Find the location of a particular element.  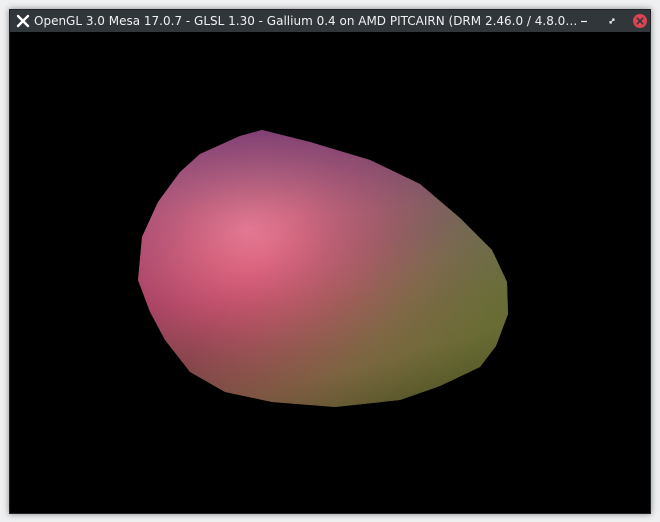

close-icon is located at coordinates (640, 21).